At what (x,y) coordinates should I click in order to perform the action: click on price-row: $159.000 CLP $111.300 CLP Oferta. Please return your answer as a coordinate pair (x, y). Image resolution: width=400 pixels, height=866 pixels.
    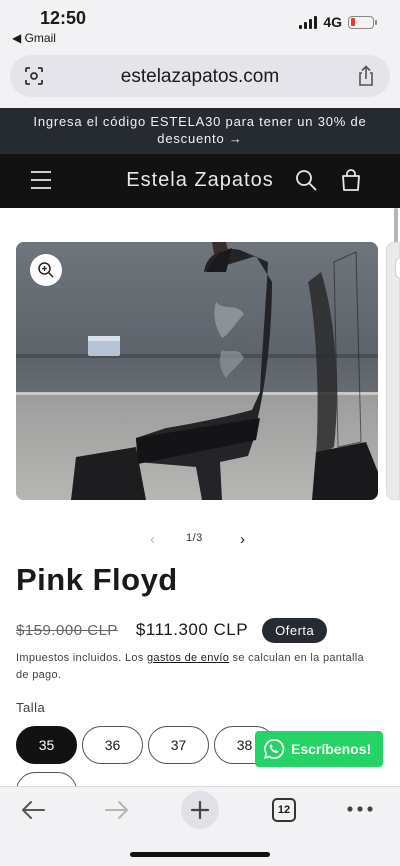
    Looking at the image, I should click on (172, 630).